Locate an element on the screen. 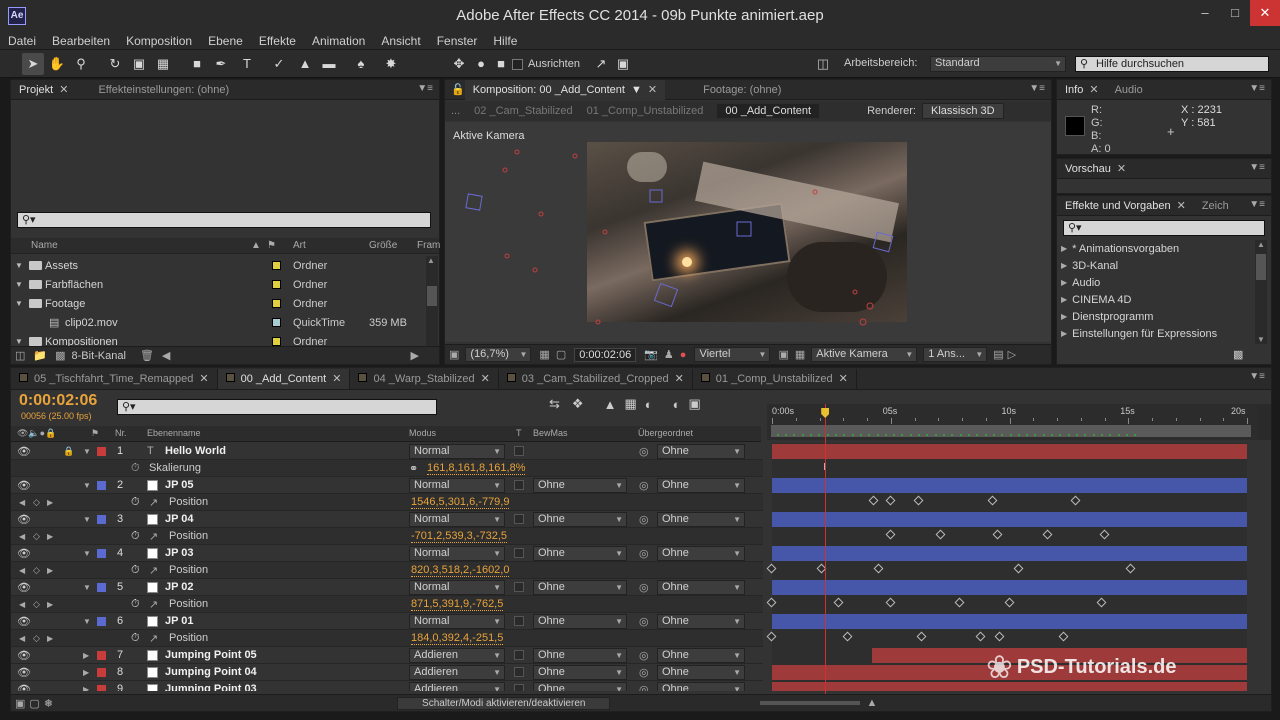 This screenshot has width=1280, height=720. layer-row: 👁 ▶ 9 Jumping Point 03 Addieren Ohne ◎ Ohne is located at coordinates (387, 686).